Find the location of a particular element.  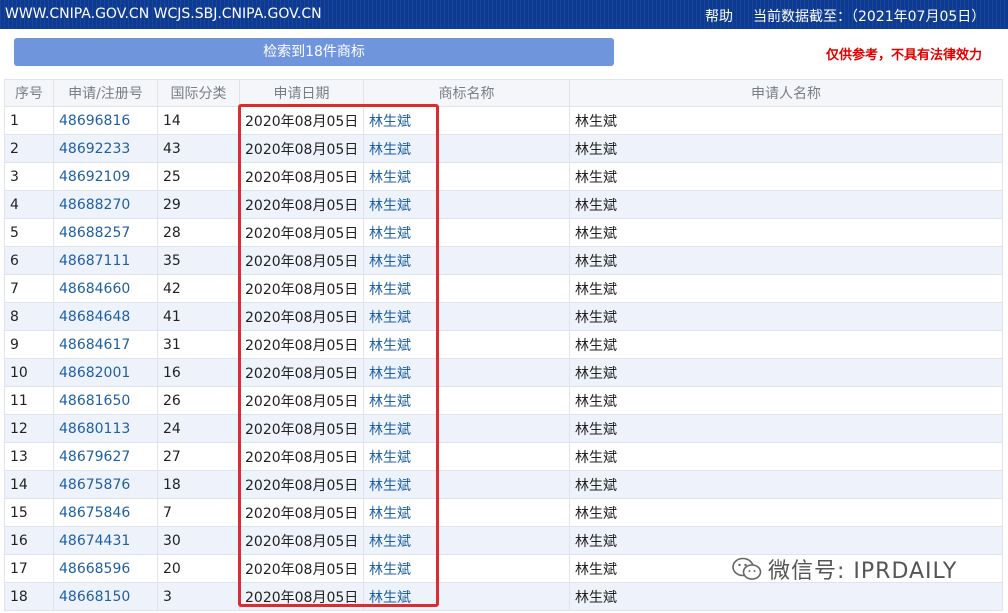

reg-number-link: 48696816 is located at coordinates (94, 121).